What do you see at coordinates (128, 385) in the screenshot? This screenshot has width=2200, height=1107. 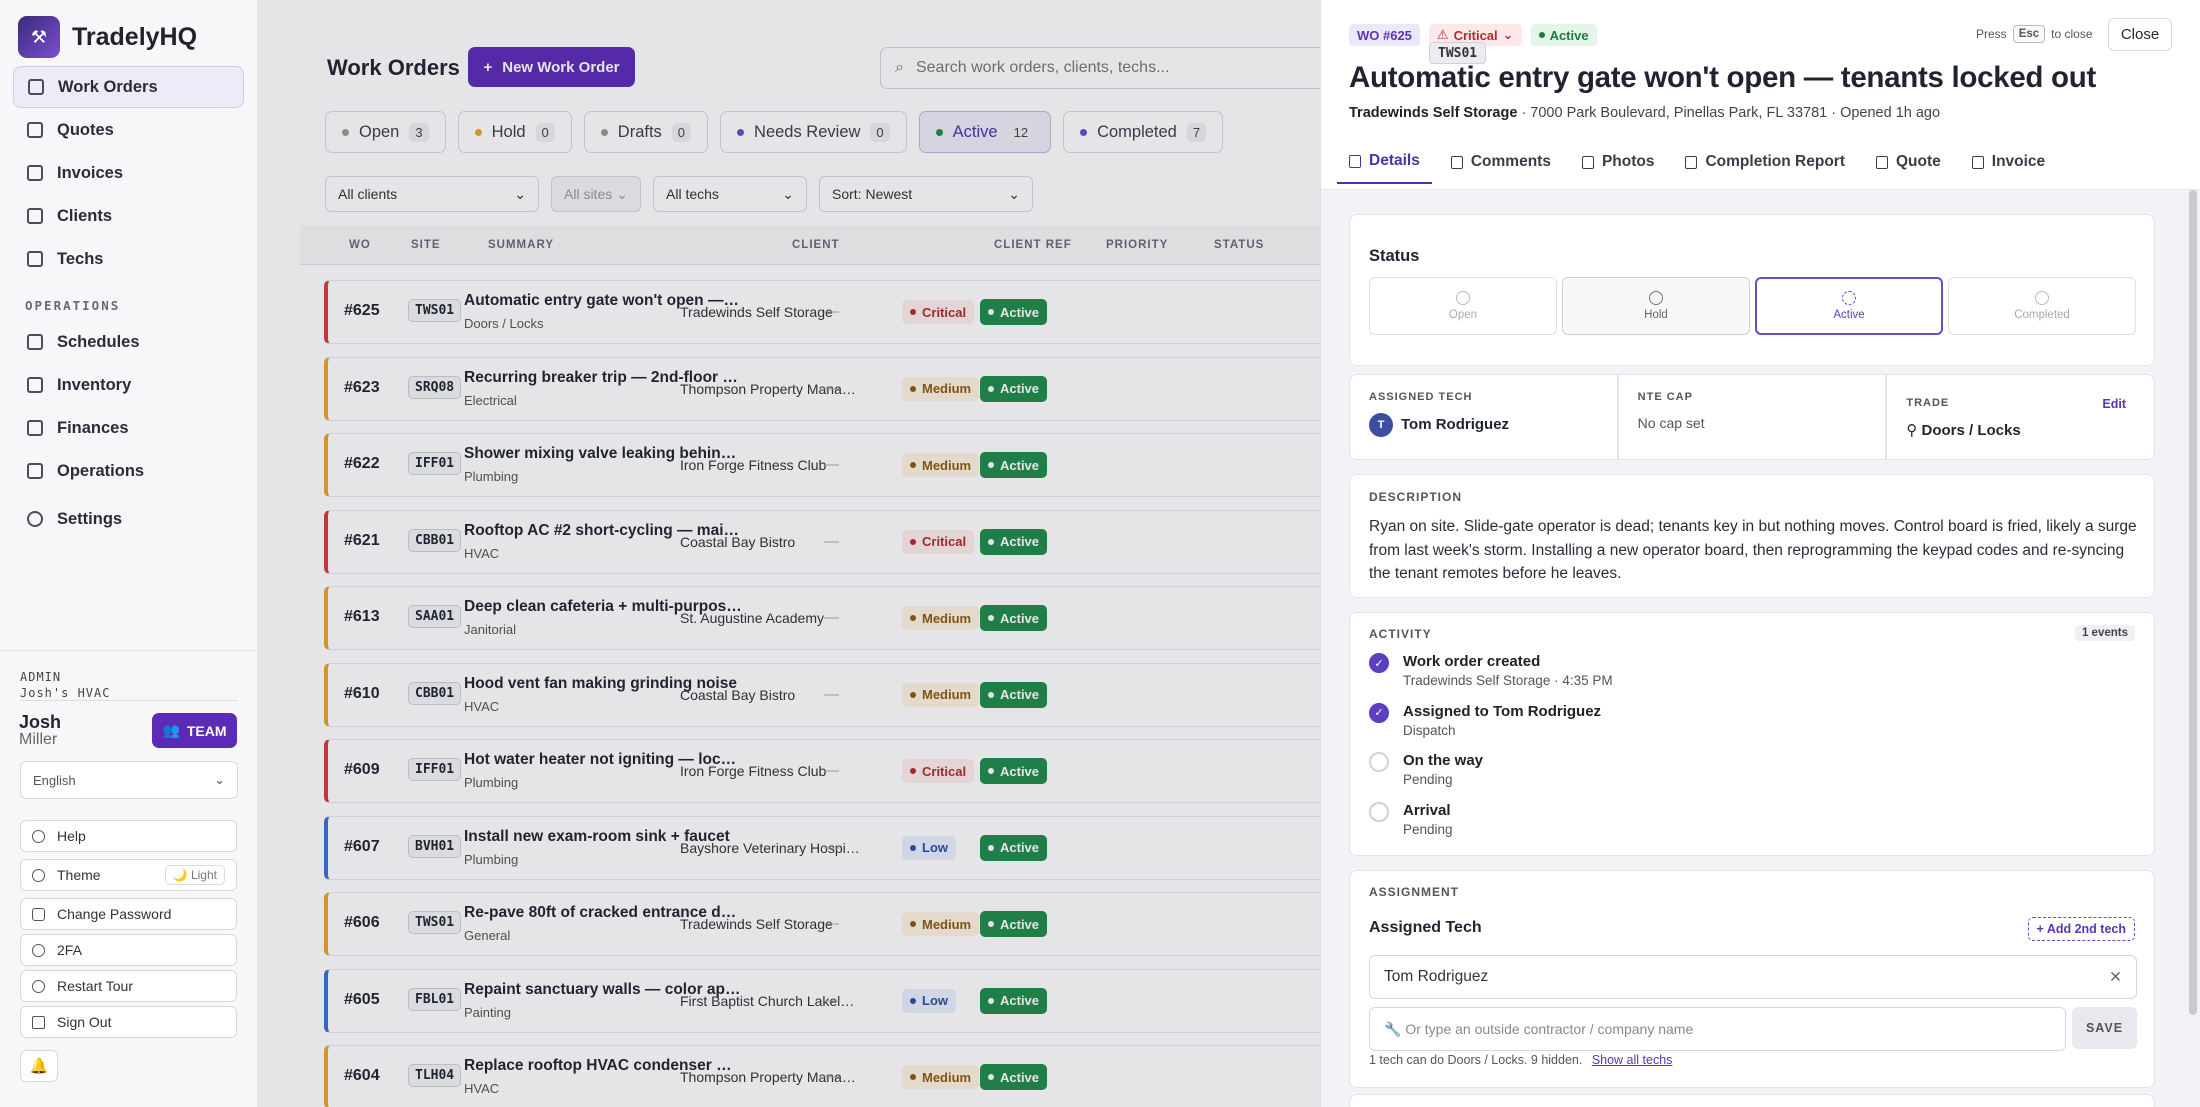 I see `sidebar-item-inventory: Inventory` at bounding box center [128, 385].